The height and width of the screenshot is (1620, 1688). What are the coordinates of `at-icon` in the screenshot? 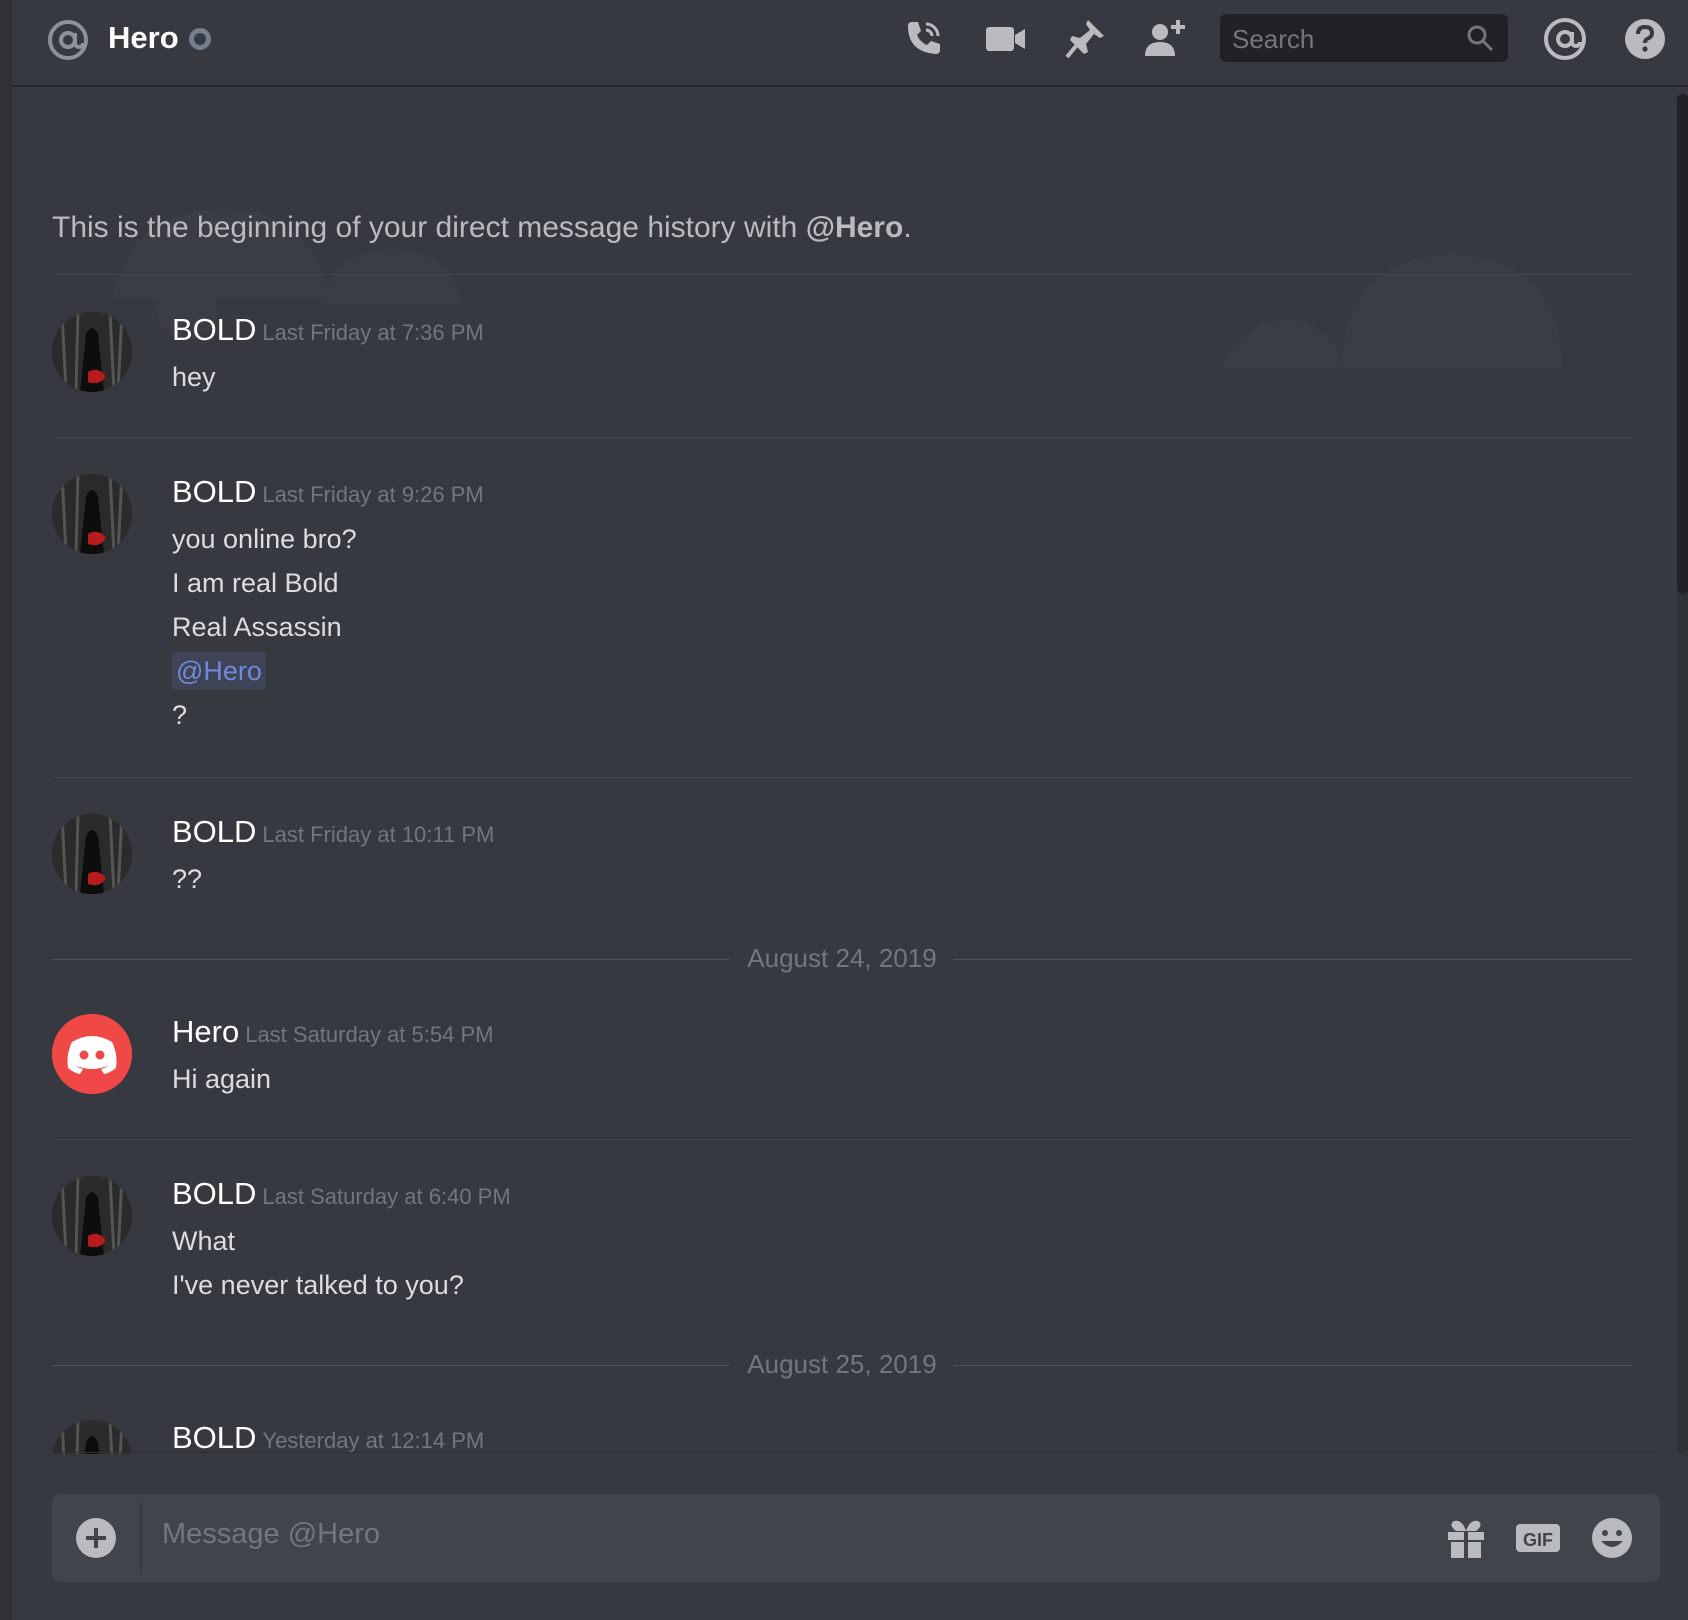 It's located at (68, 40).